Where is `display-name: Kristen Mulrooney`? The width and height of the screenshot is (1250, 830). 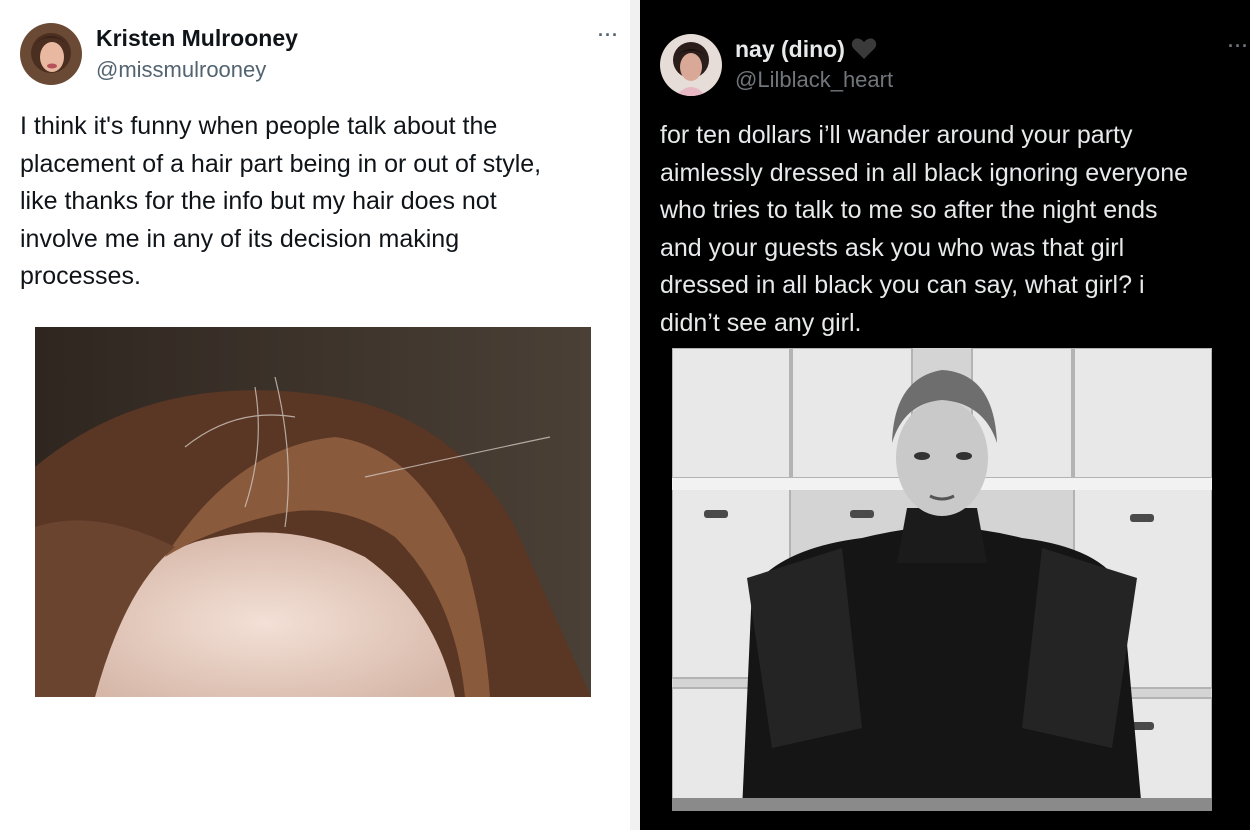 display-name: Kristen Mulrooney is located at coordinates (197, 38).